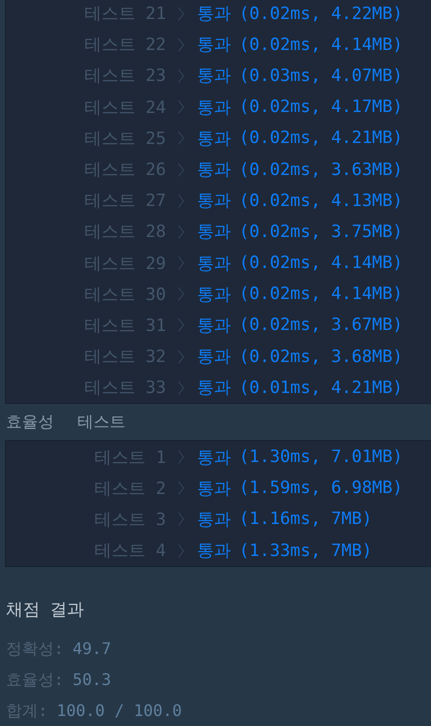 The height and width of the screenshot is (726, 431). What do you see at coordinates (92, 648) in the screenshot?
I see `score-value: 49.7` at bounding box center [92, 648].